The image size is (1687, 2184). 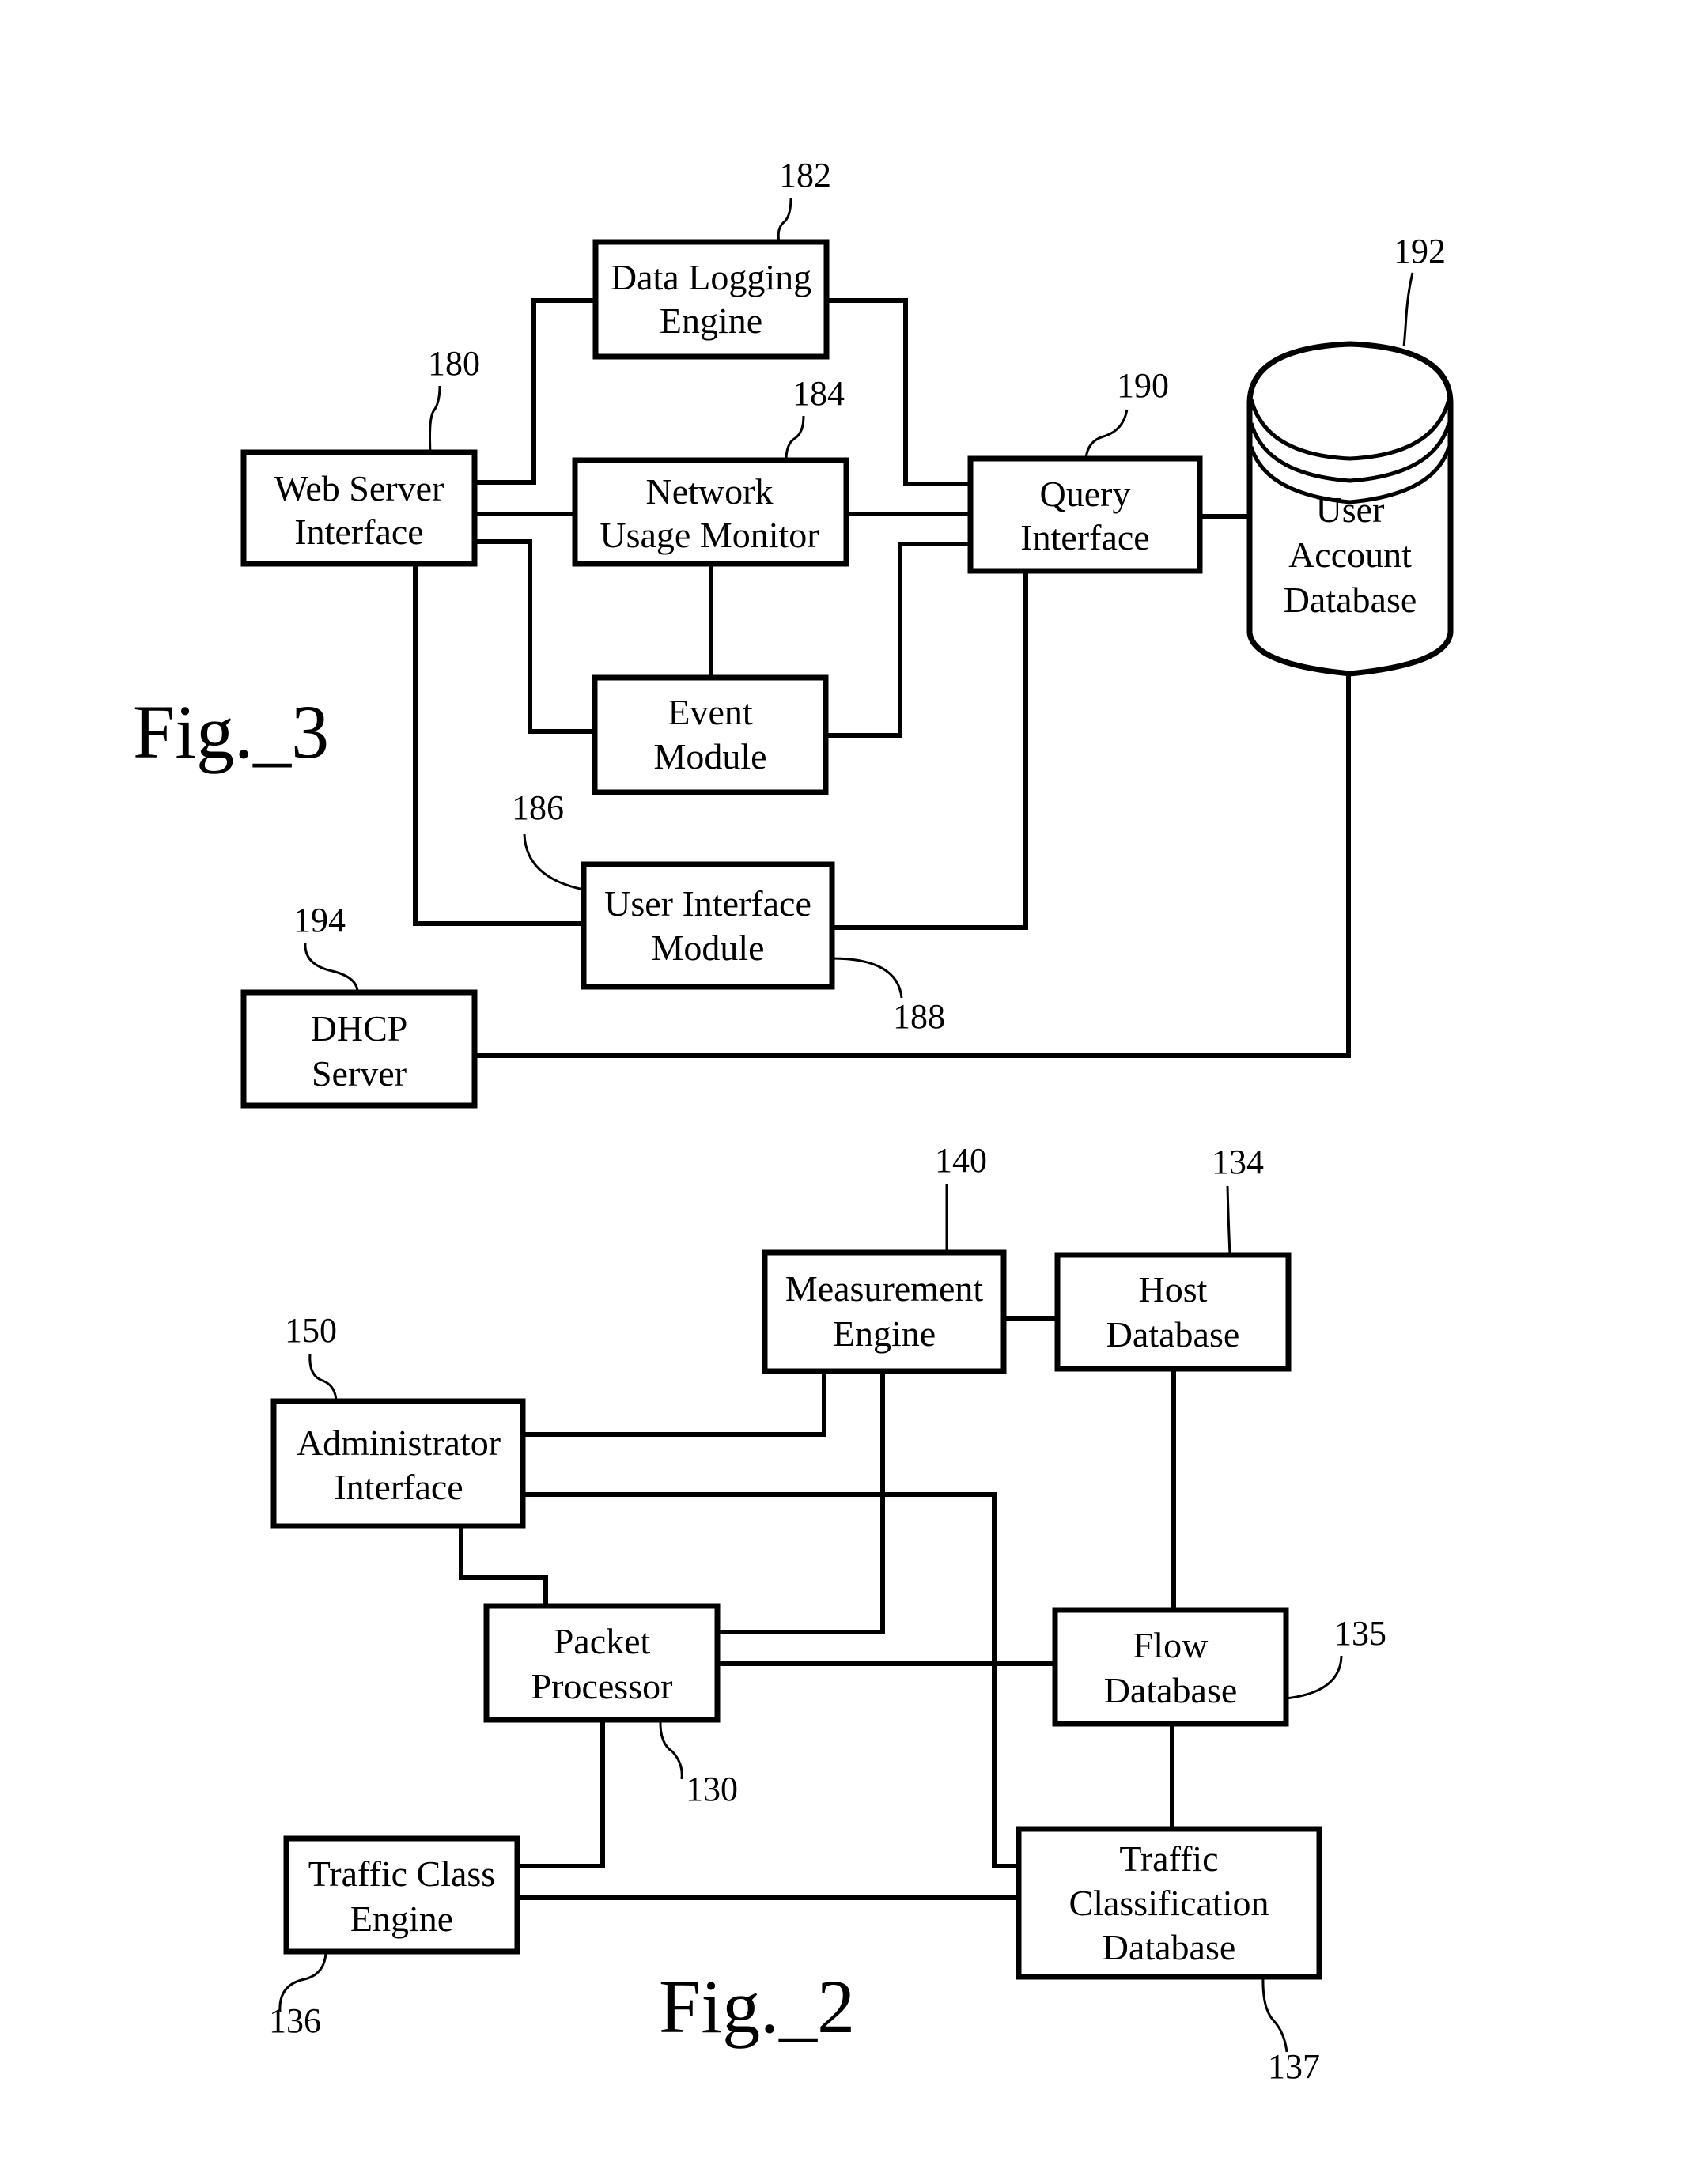 I want to click on wire-web-server-to-data-logging, so click(x=535, y=391).